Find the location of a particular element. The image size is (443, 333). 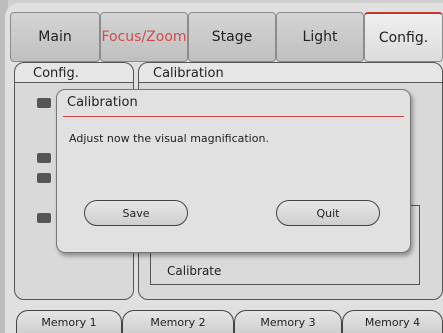

memory-tab-bar: Memory 1 Memory 2 Memory 3 Memory 4 is located at coordinates (229, 321).